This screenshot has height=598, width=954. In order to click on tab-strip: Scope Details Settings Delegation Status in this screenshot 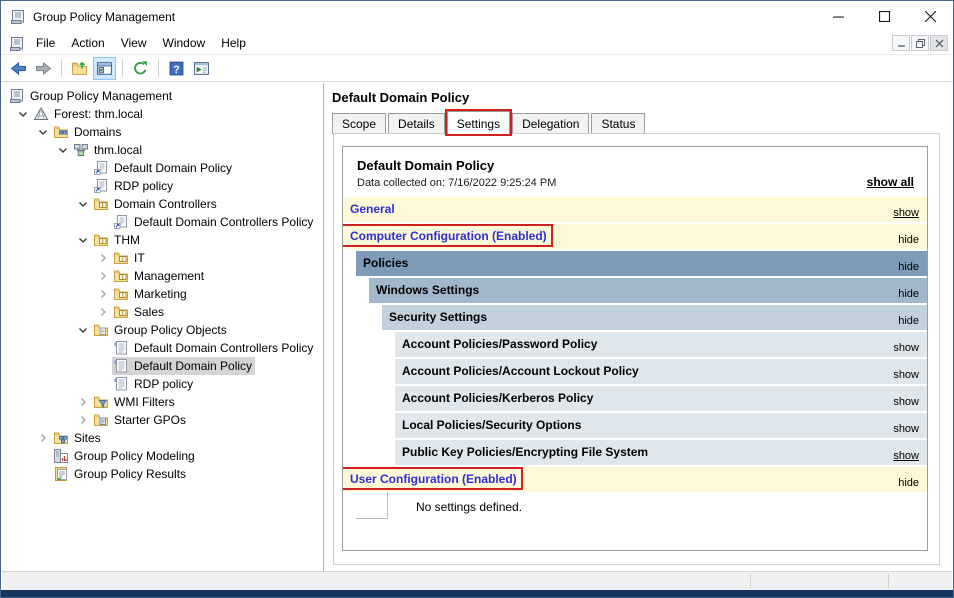, I will do `click(640, 122)`.